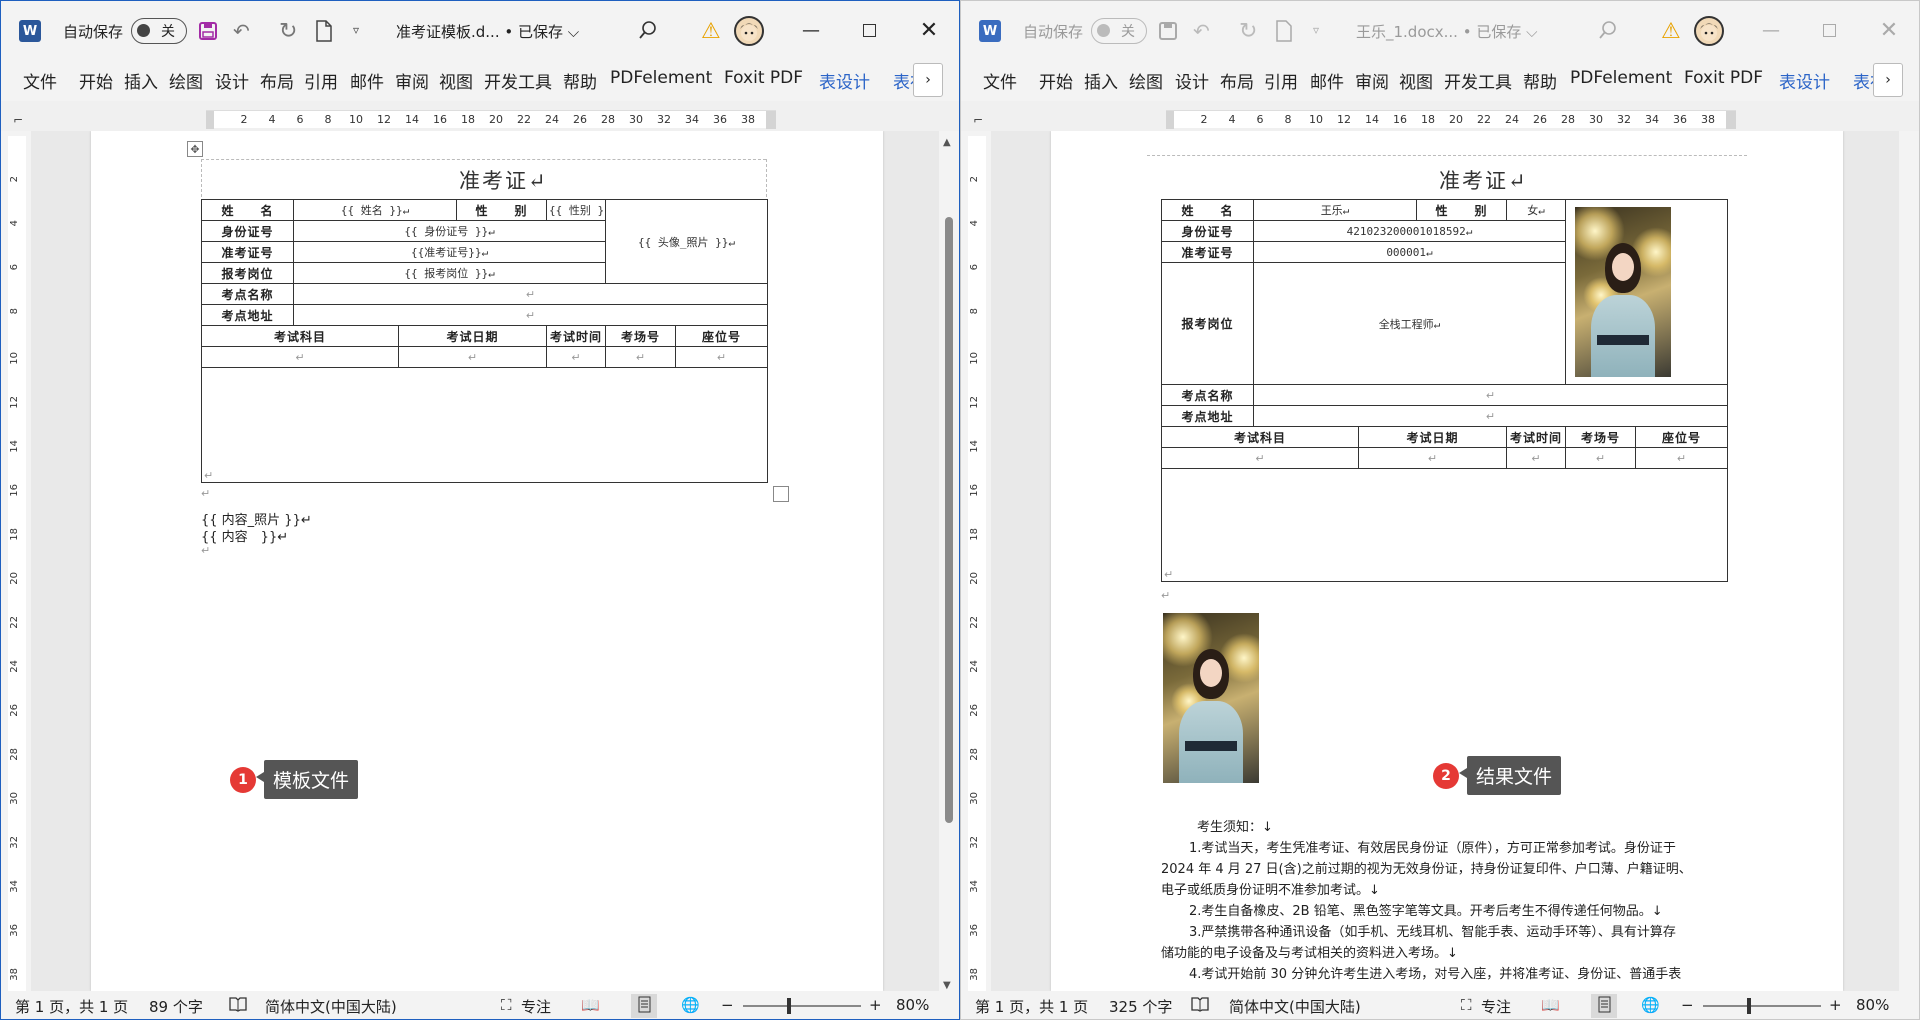  What do you see at coordinates (1909, 561) in the screenshot?
I see `vertical-scrollbar` at bounding box center [1909, 561].